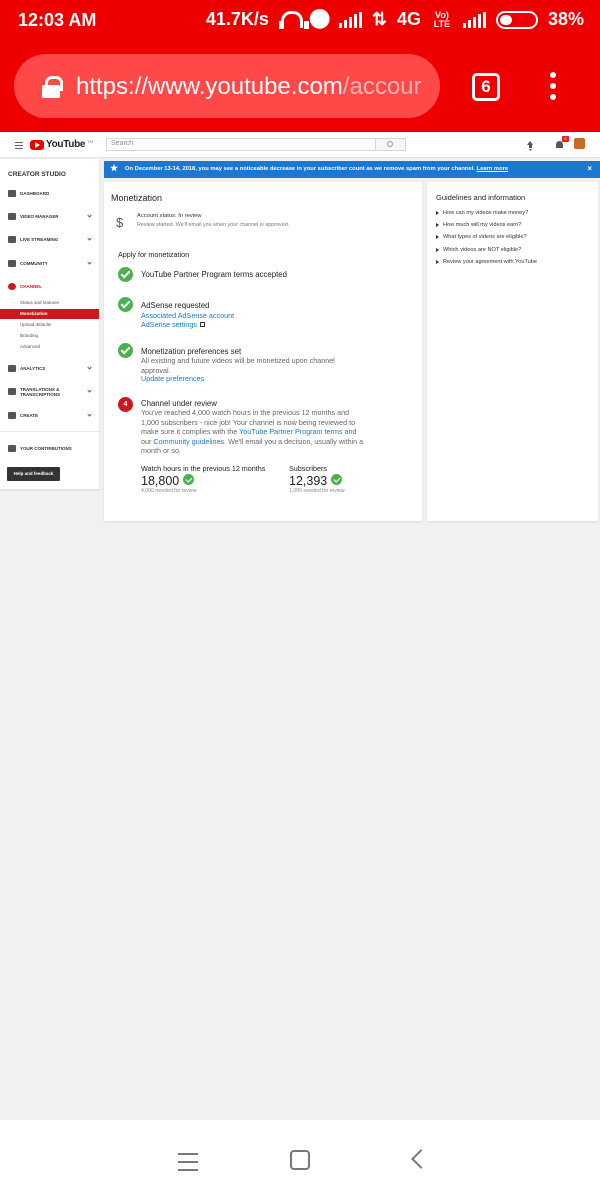 The width and height of the screenshot is (600, 1200). Describe the element at coordinates (486, 87) in the screenshot. I see `tab-switcher-button: 6` at that location.